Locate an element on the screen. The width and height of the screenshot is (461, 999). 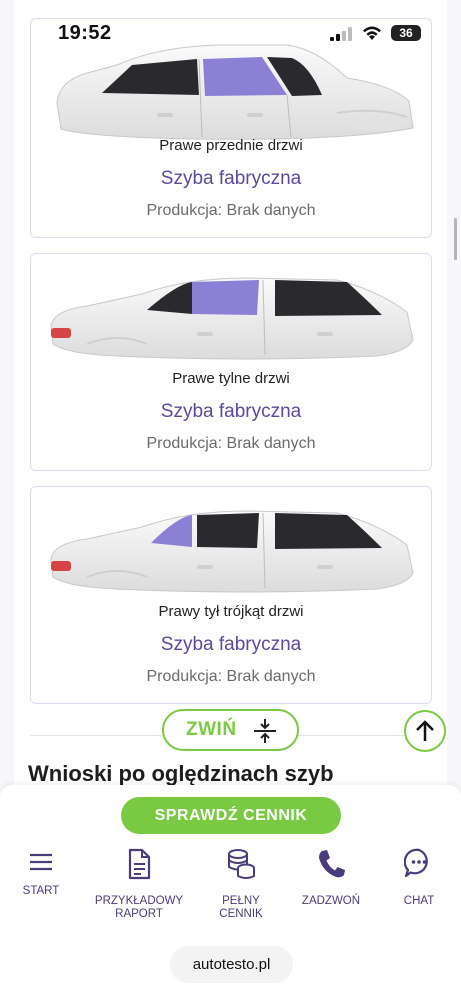
document-icon is located at coordinates (139, 864).